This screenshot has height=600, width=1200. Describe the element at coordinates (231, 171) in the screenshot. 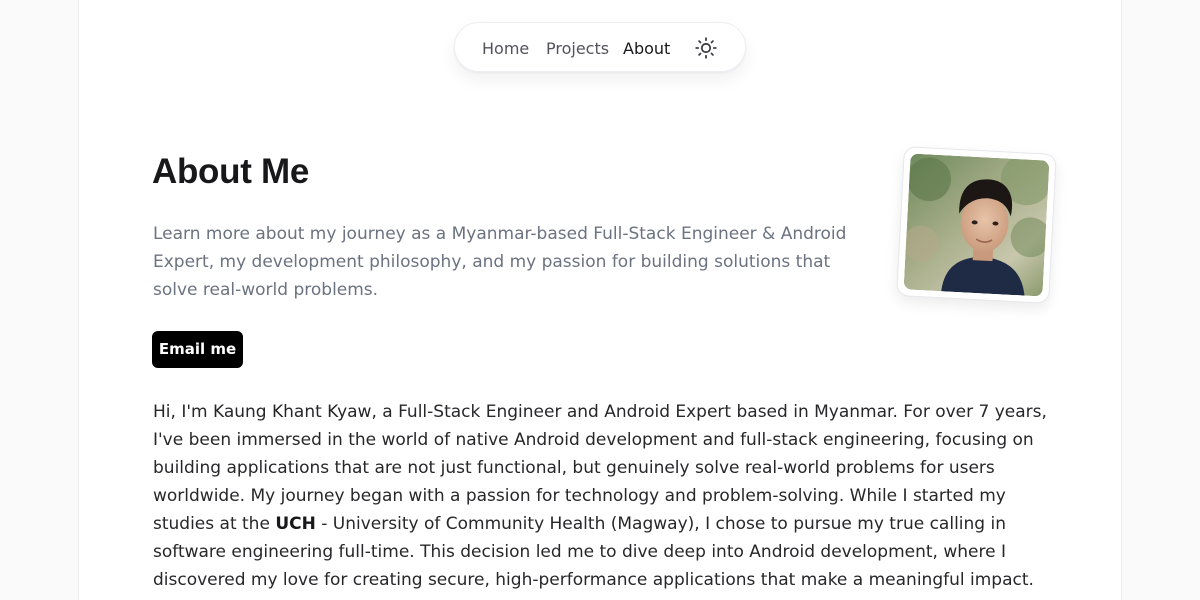

I see `page-title: About Me` at that location.